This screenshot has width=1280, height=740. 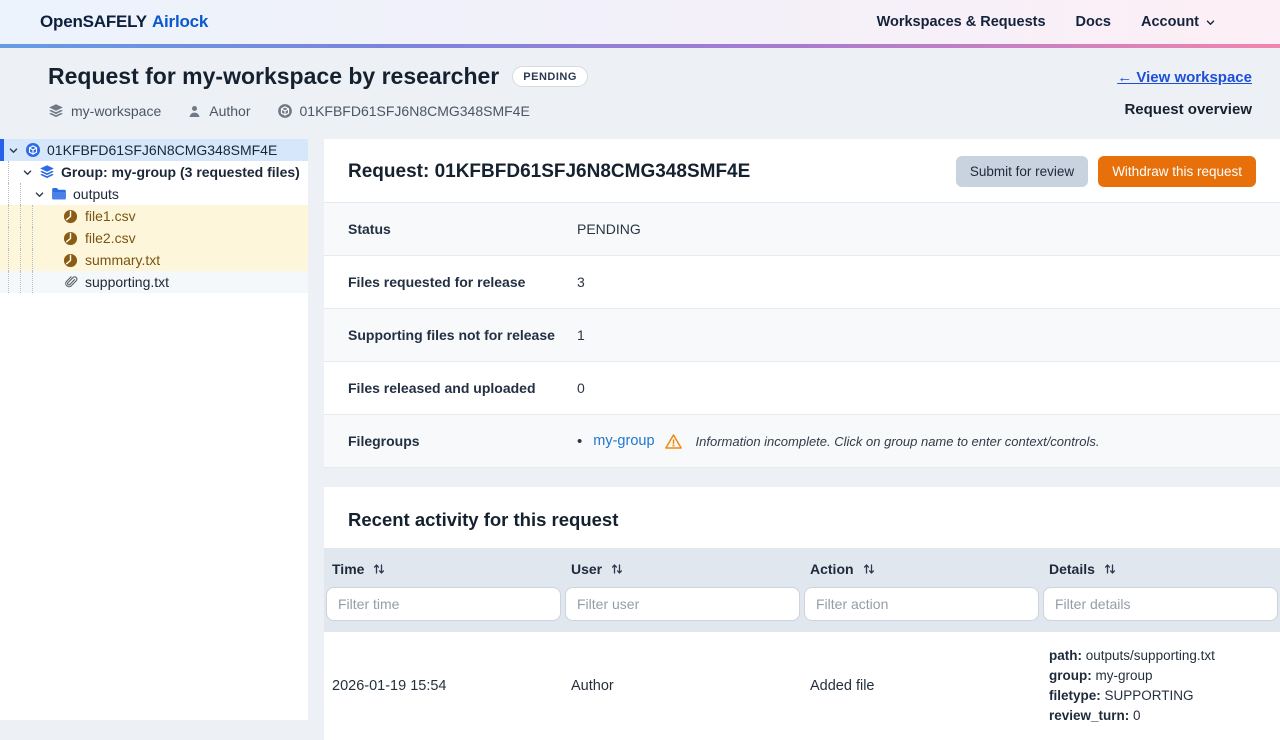 I want to click on activity-filter-row, so click(x=802, y=609).